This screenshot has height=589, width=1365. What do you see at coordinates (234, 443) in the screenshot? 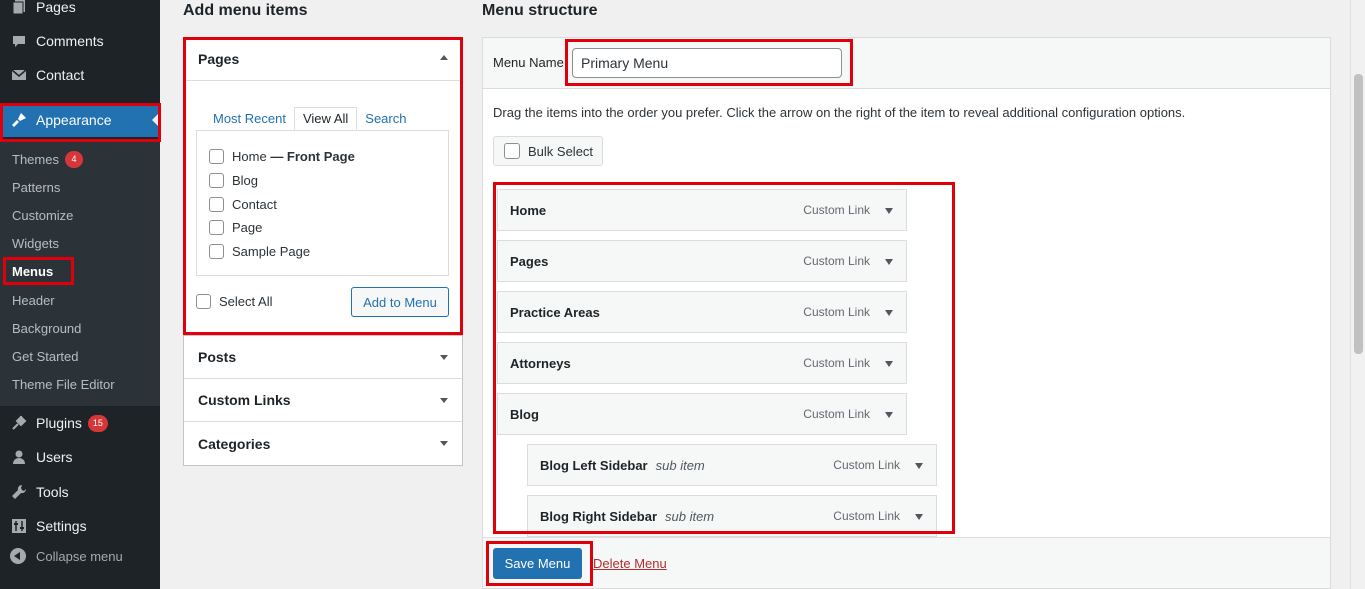
I see `accordion-title: Categories` at bounding box center [234, 443].